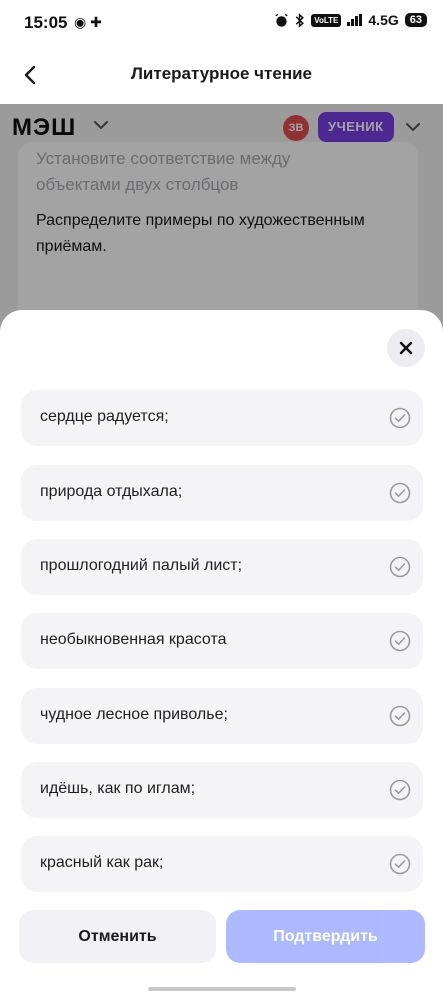 The width and height of the screenshot is (443, 1000). Describe the element at coordinates (46, 22) in the screenshot. I see `status-time: 15:05` at that location.